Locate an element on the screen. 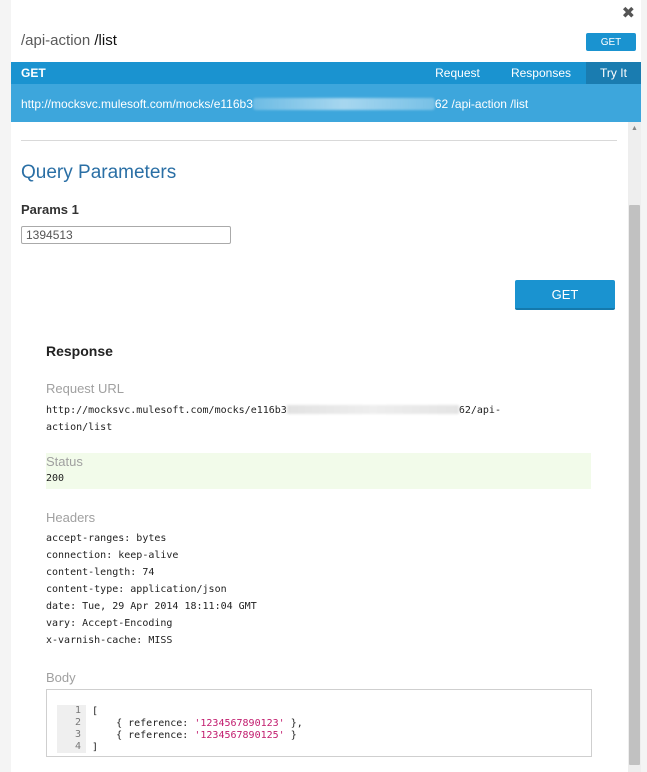  line-number: 4 is located at coordinates (71, 747).